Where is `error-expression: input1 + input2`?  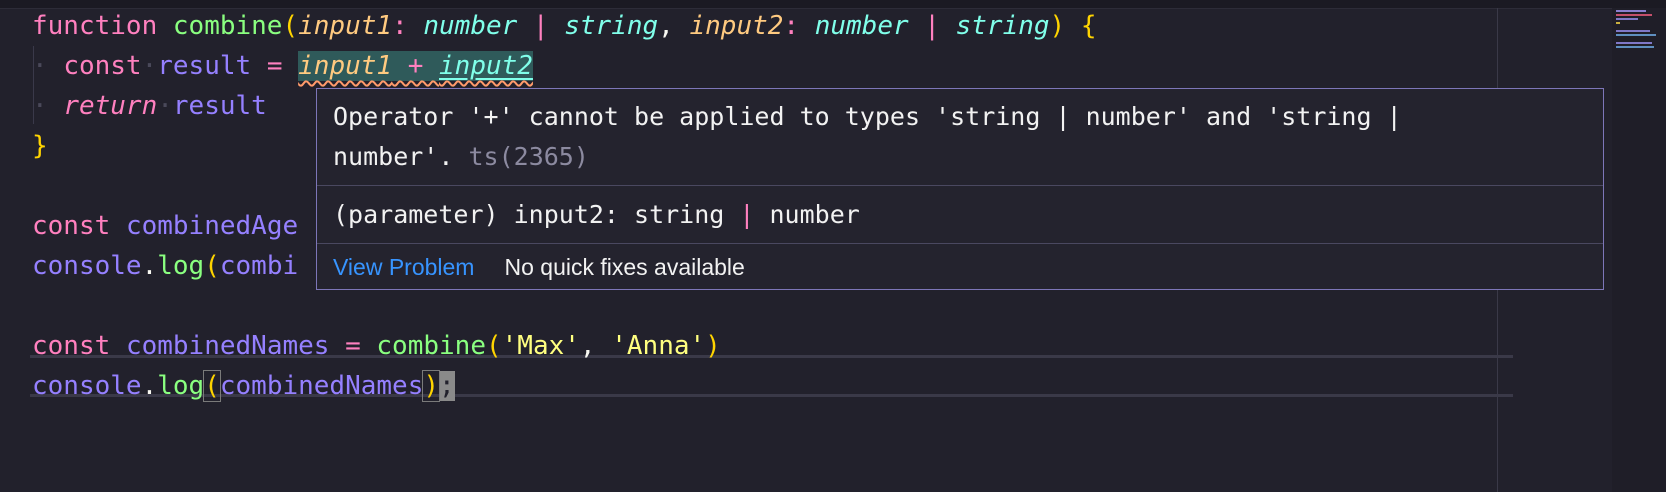
error-expression: input1 + input2 is located at coordinates (415, 66).